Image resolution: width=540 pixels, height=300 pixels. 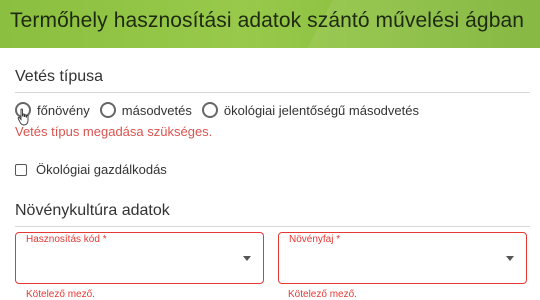 I want to click on radio-second-crop-circle, so click(x=107, y=110).